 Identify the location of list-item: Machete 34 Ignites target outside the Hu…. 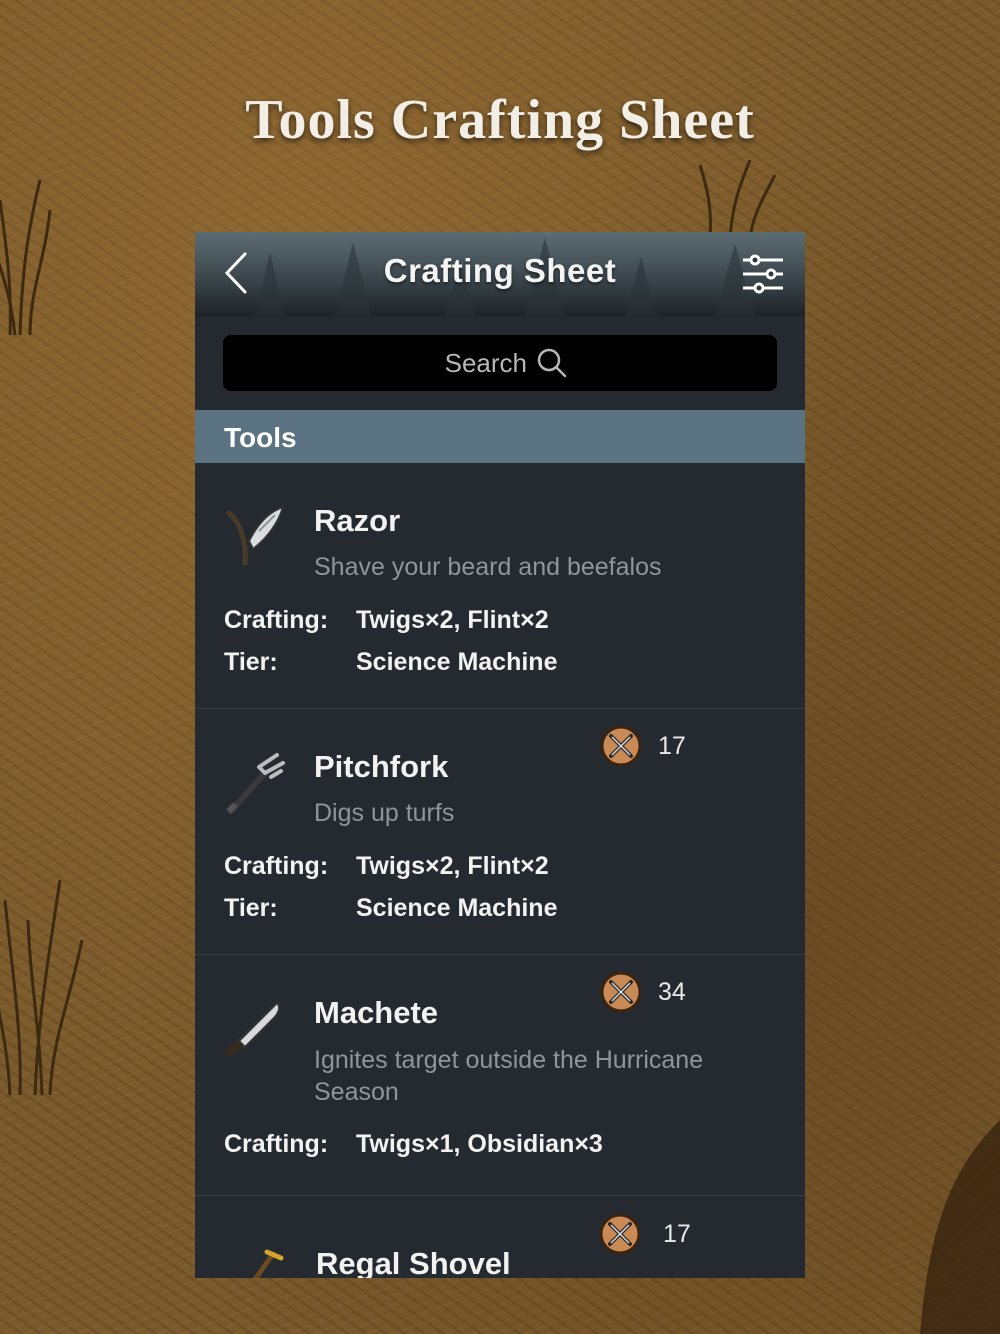
(500, 1075).